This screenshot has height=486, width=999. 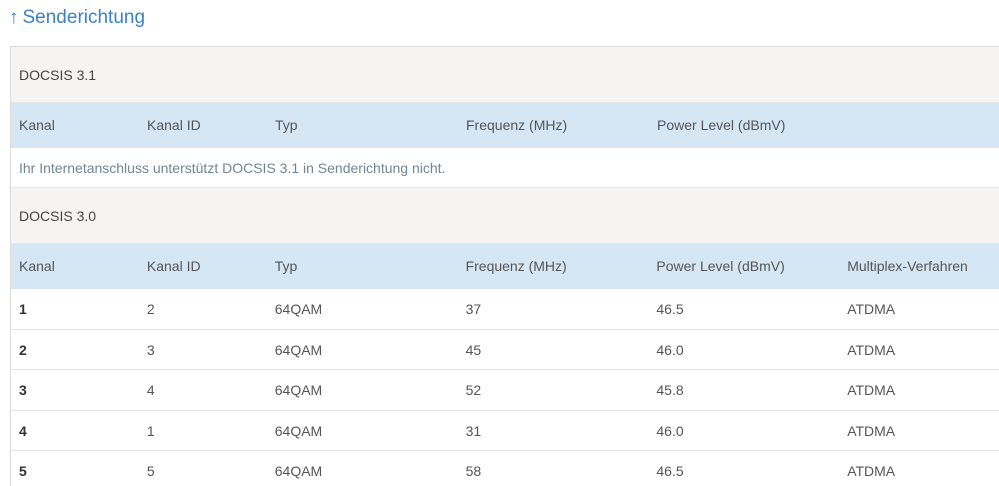 What do you see at coordinates (23, 430) in the screenshot?
I see `cell-kanal: 4` at bounding box center [23, 430].